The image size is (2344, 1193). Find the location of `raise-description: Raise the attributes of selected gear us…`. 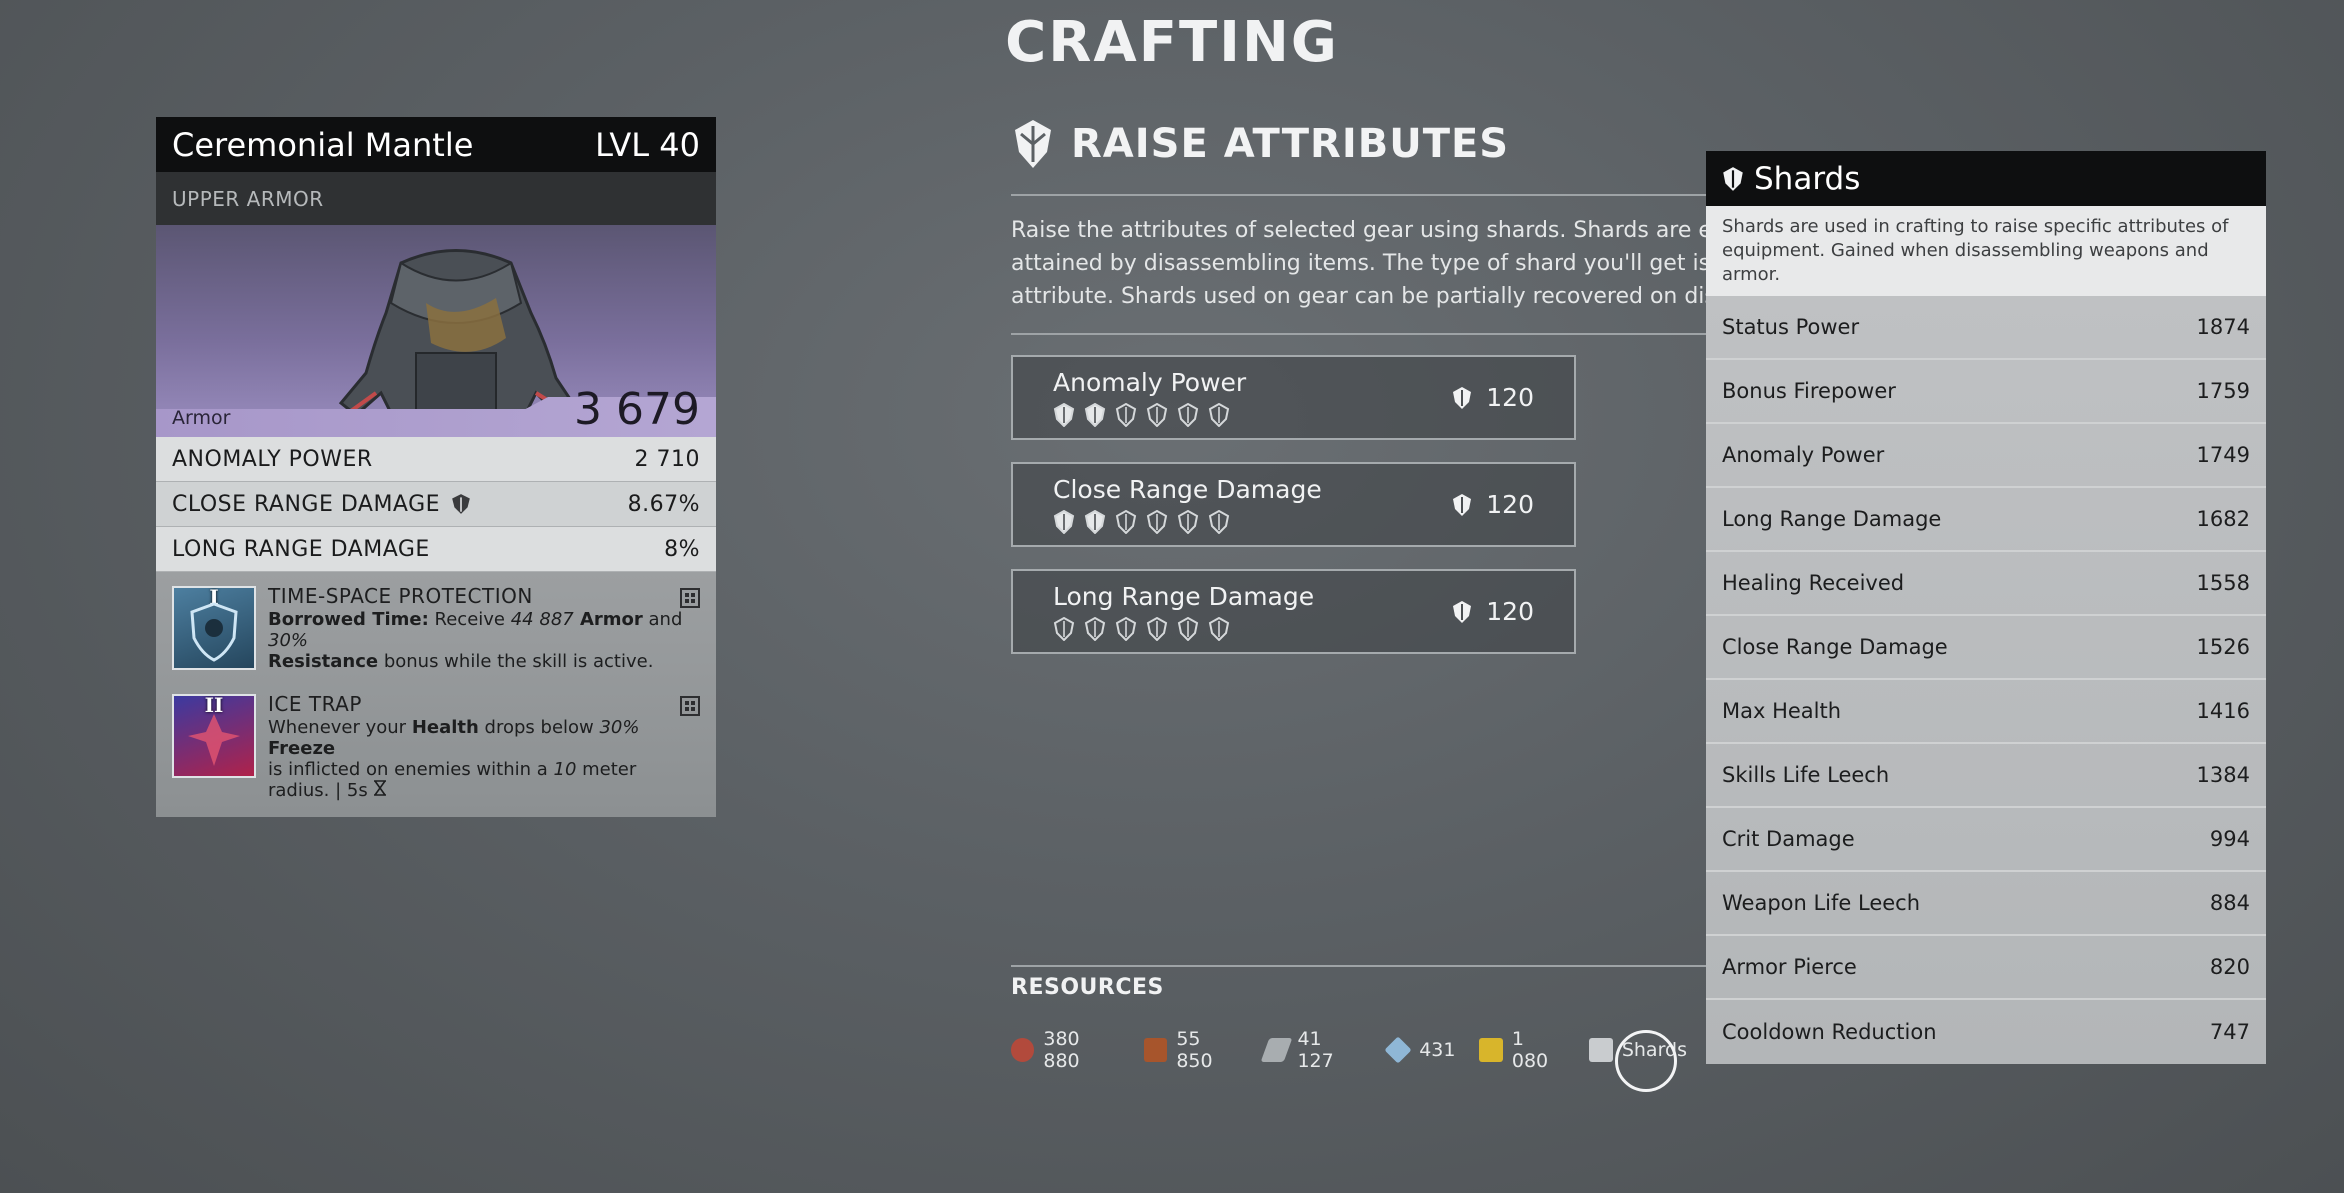

raise-description: Raise the attributes of selected gear us… is located at coordinates (1361, 263).